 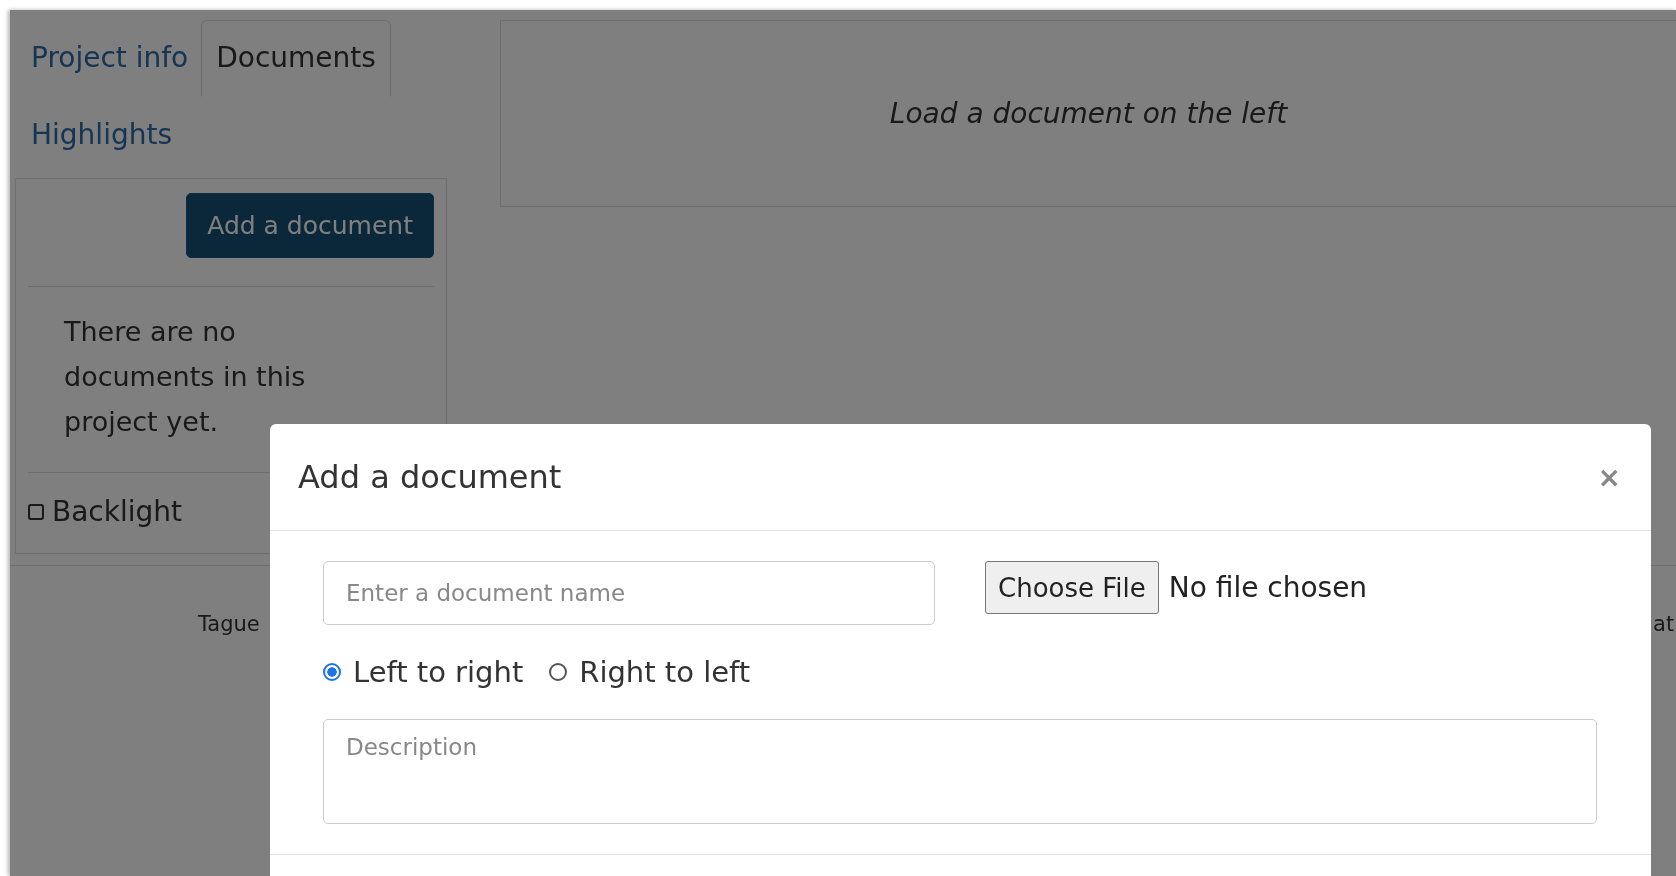 I want to click on footer-text: ati, so click(x=1664, y=624).